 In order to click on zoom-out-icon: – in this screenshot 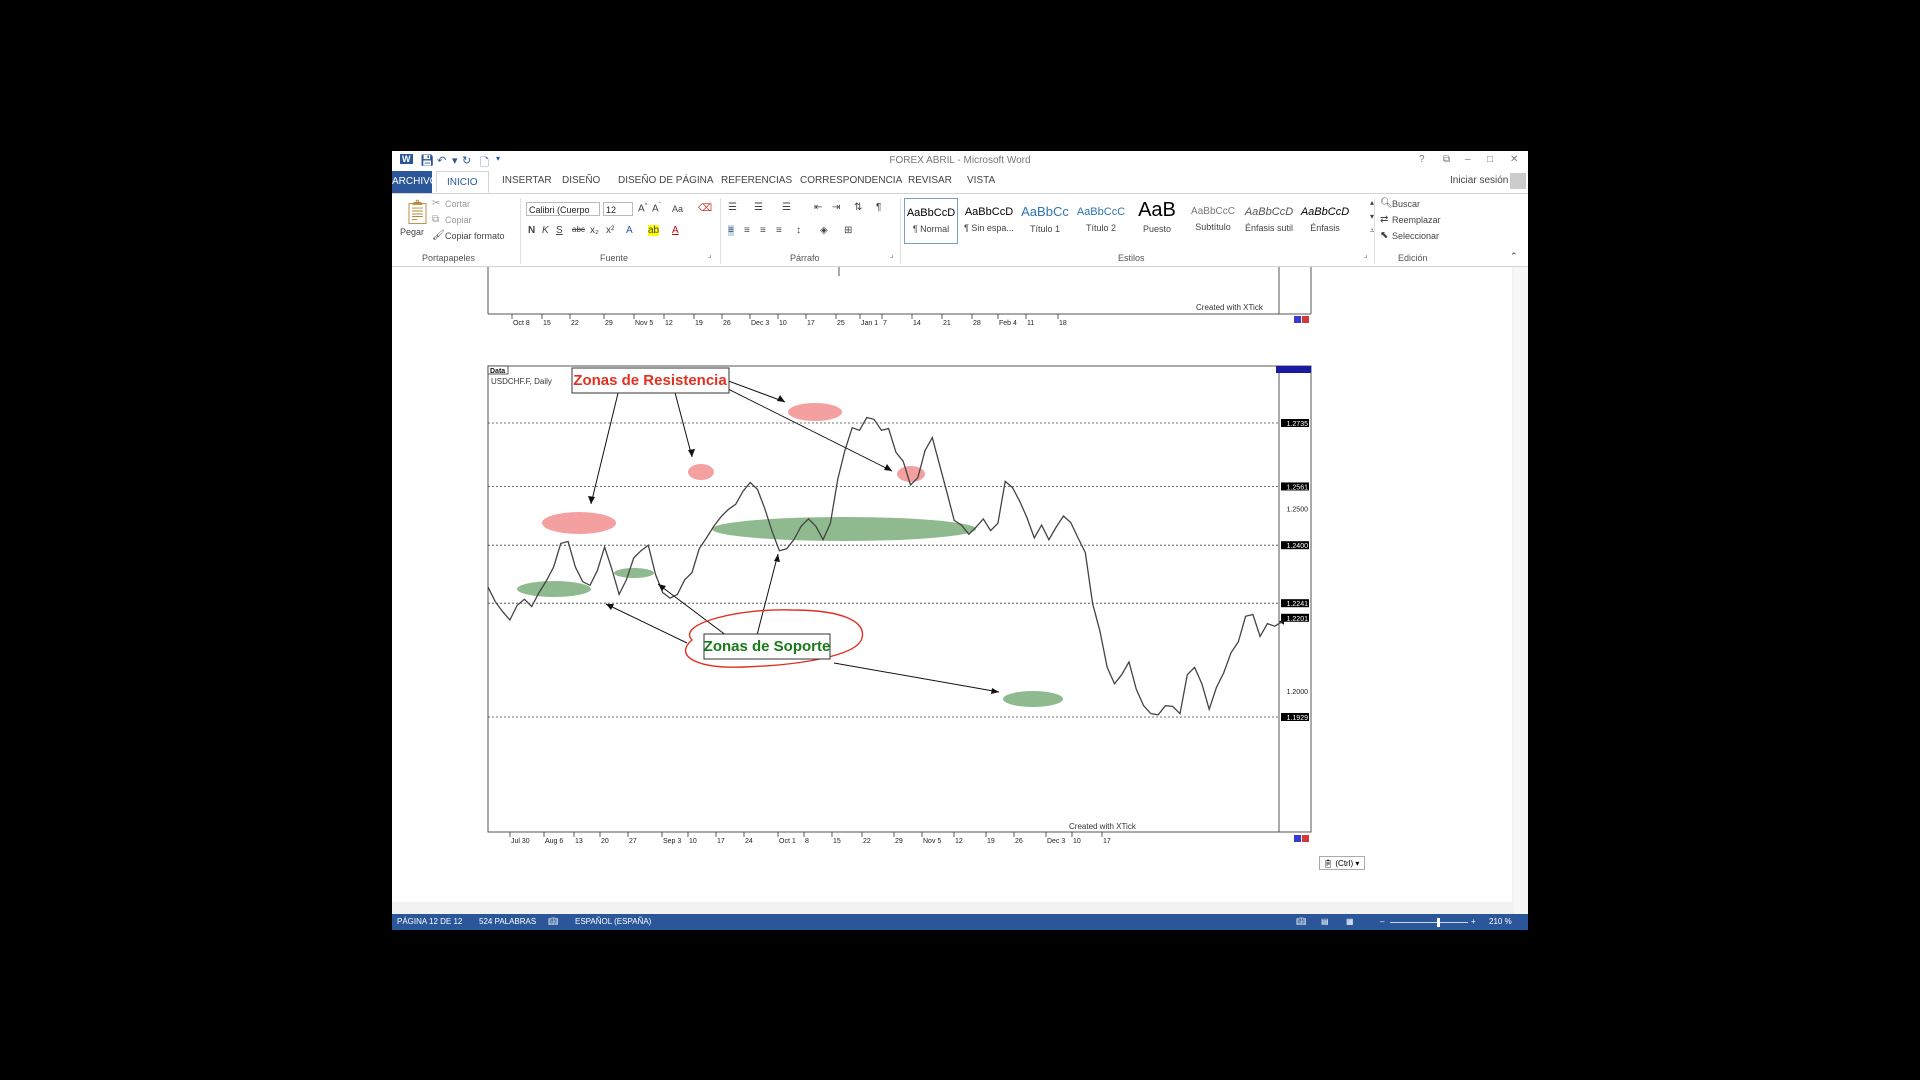, I will do `click(1382, 921)`.